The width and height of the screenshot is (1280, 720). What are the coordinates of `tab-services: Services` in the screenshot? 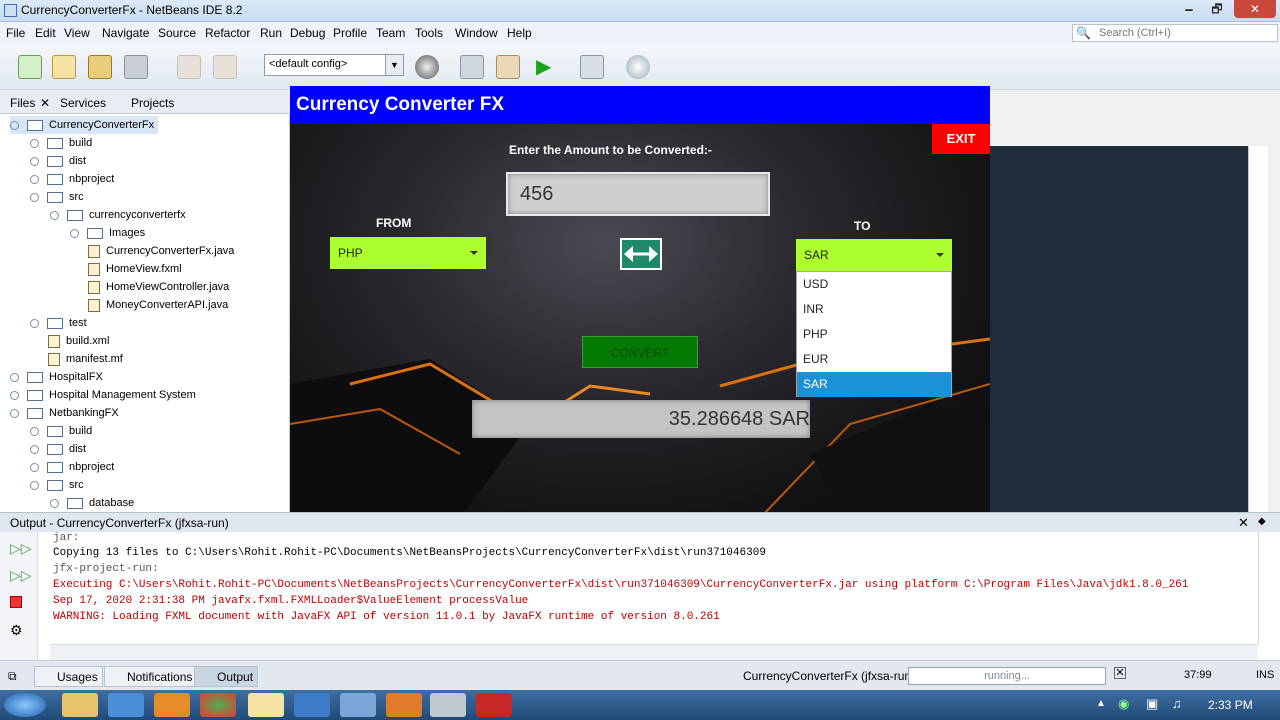 It's located at (83, 103).